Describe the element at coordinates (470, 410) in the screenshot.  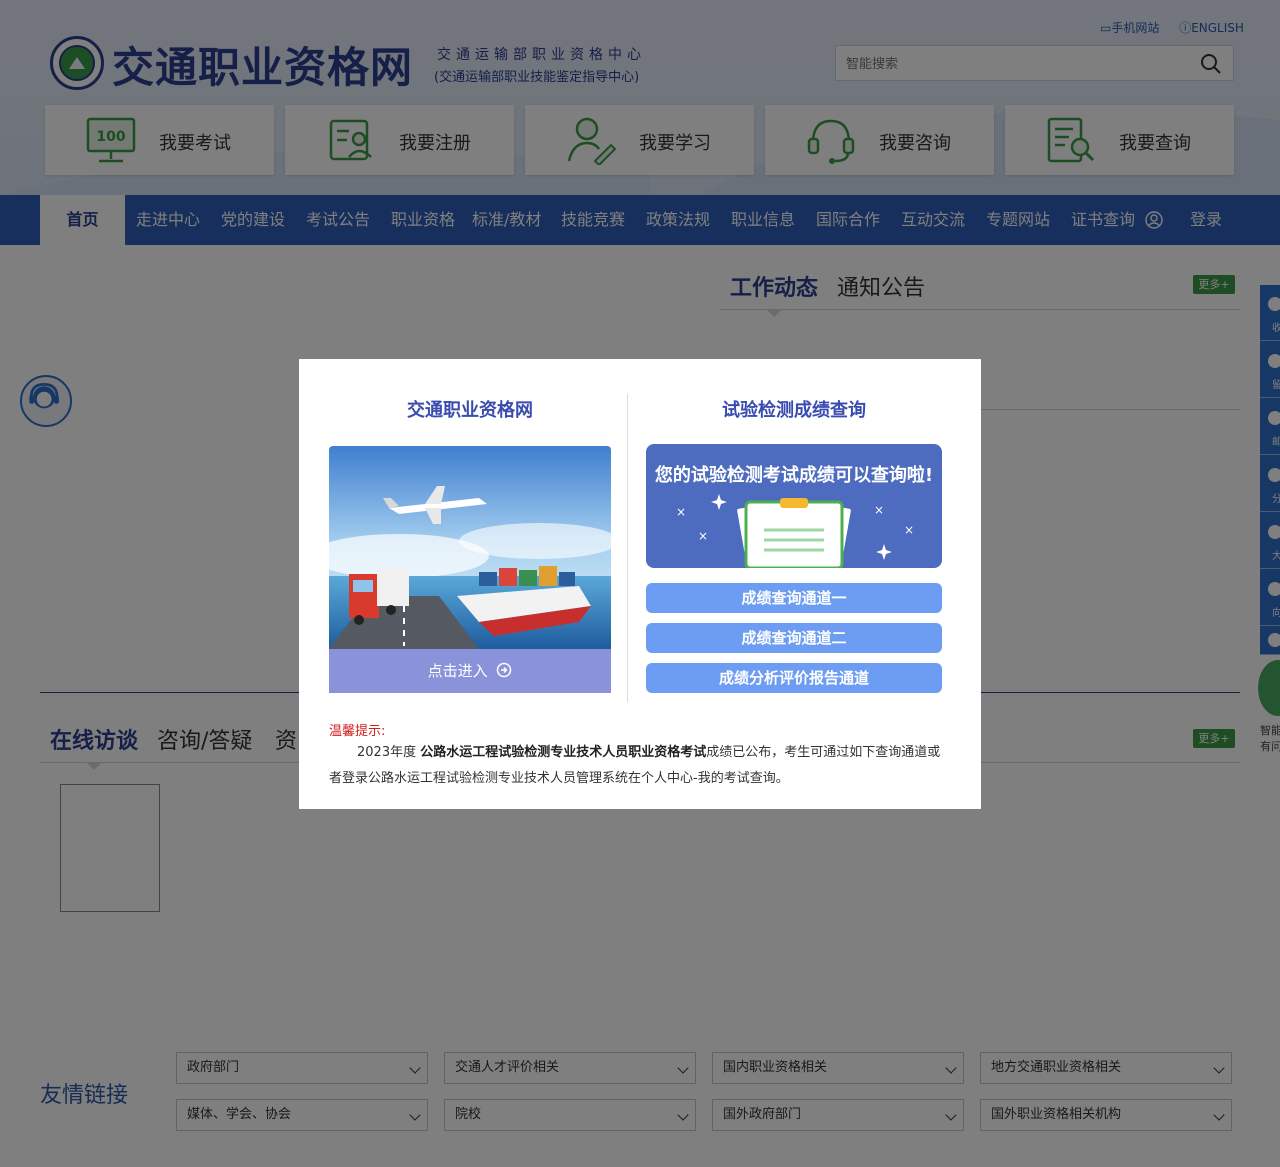
I see `modal-left-title: 交通职业资格网` at that location.